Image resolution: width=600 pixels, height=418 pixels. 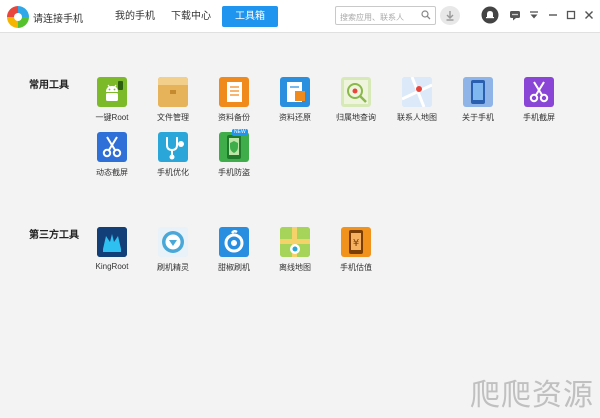 I want to click on tool-offline-map: 离线地图, so click(x=295, y=250).